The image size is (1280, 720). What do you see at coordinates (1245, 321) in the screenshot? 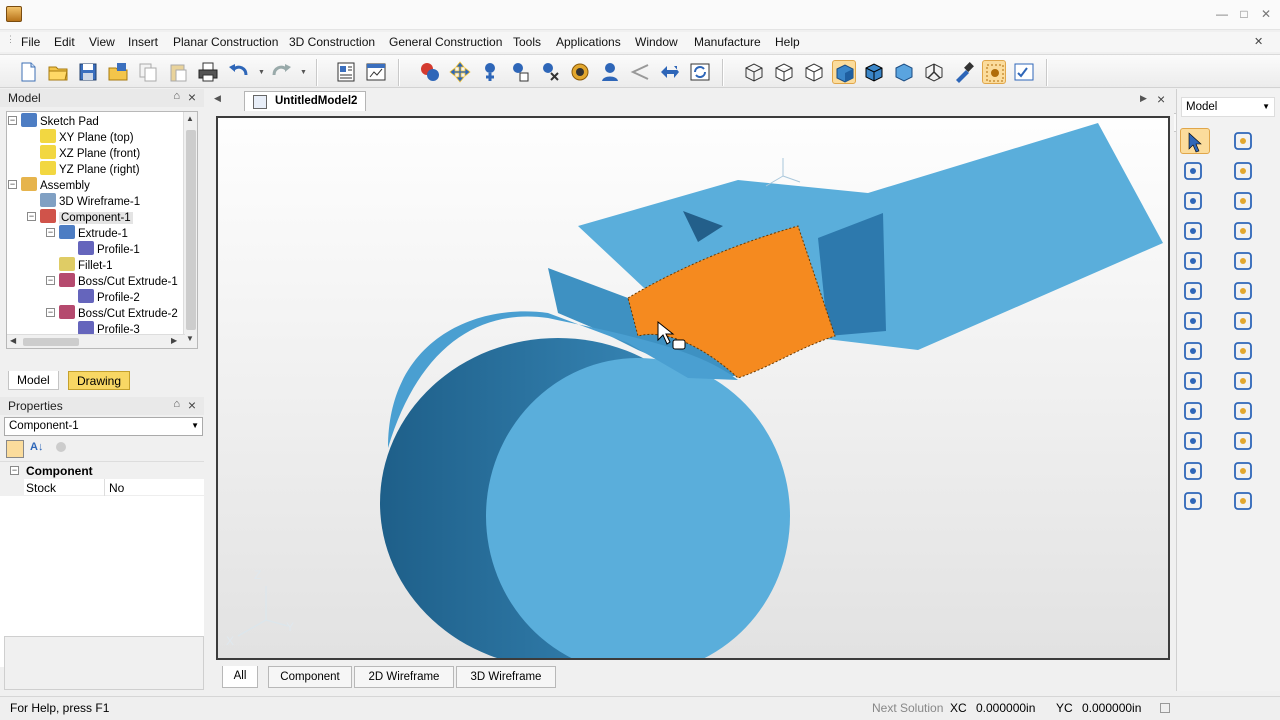
I see `box-3d-icon` at bounding box center [1245, 321].